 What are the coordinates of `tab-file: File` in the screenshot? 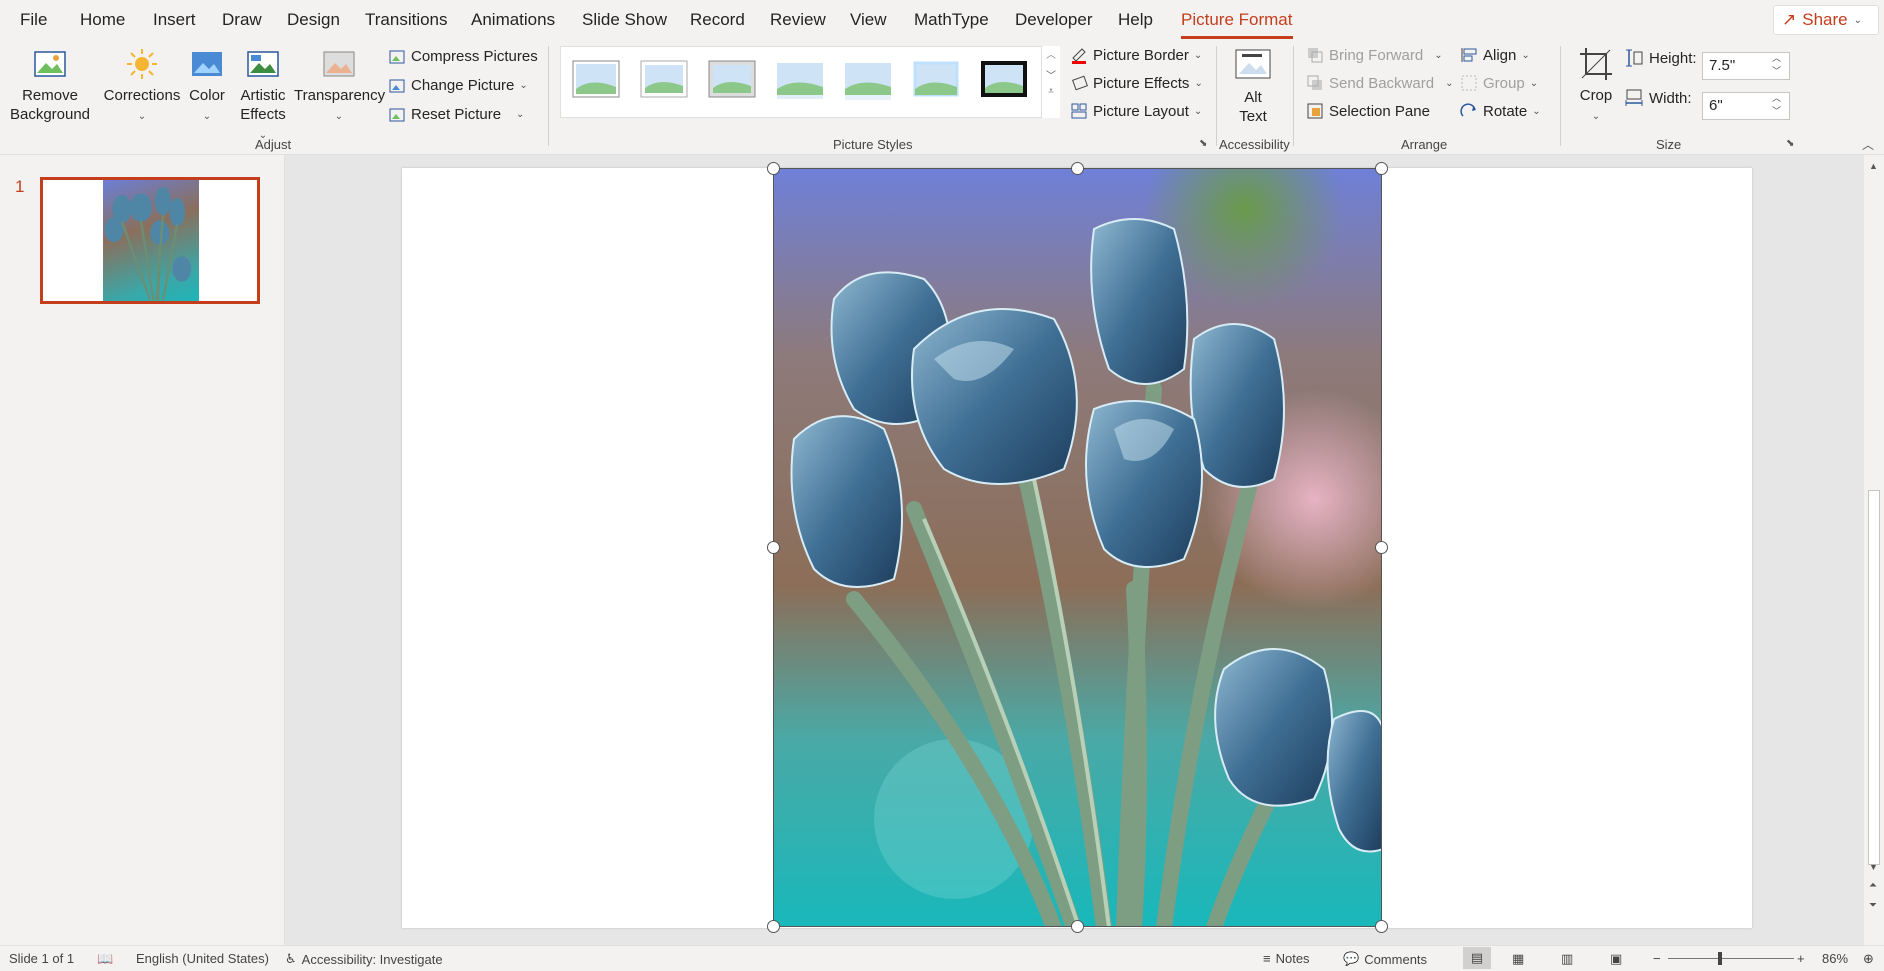 It's located at (33, 20).